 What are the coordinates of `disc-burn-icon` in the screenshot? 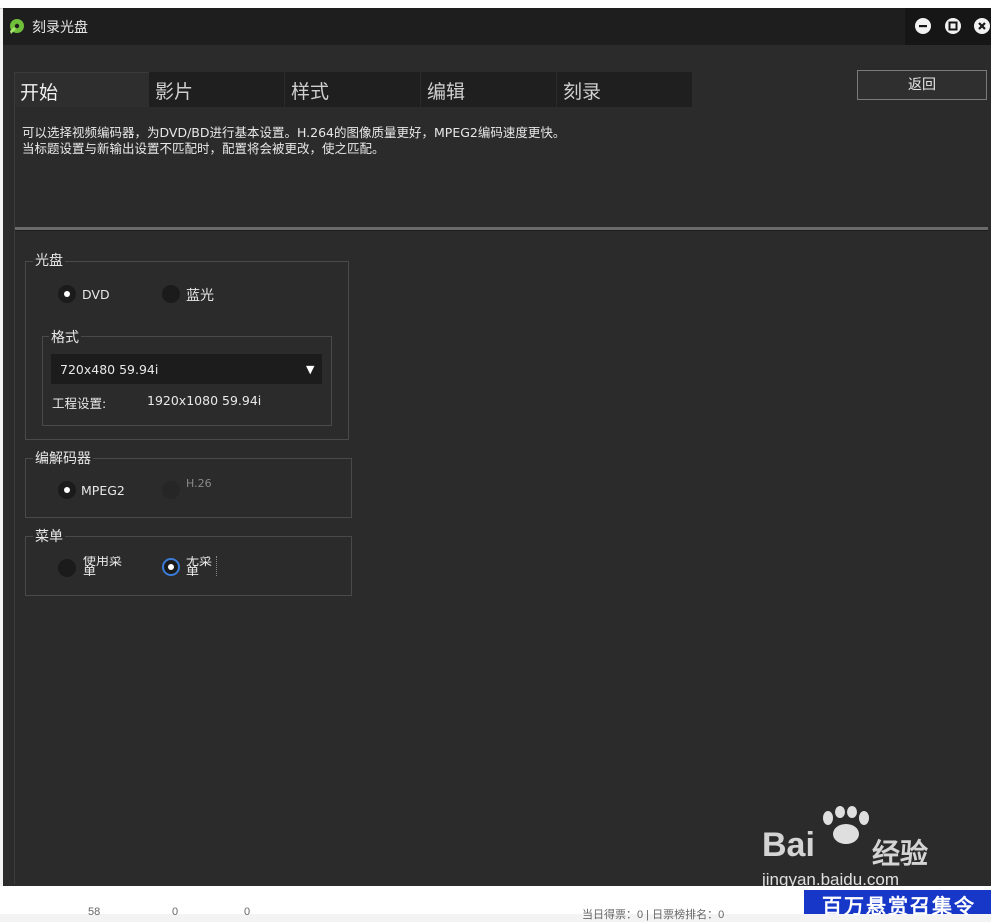 It's located at (17, 26).